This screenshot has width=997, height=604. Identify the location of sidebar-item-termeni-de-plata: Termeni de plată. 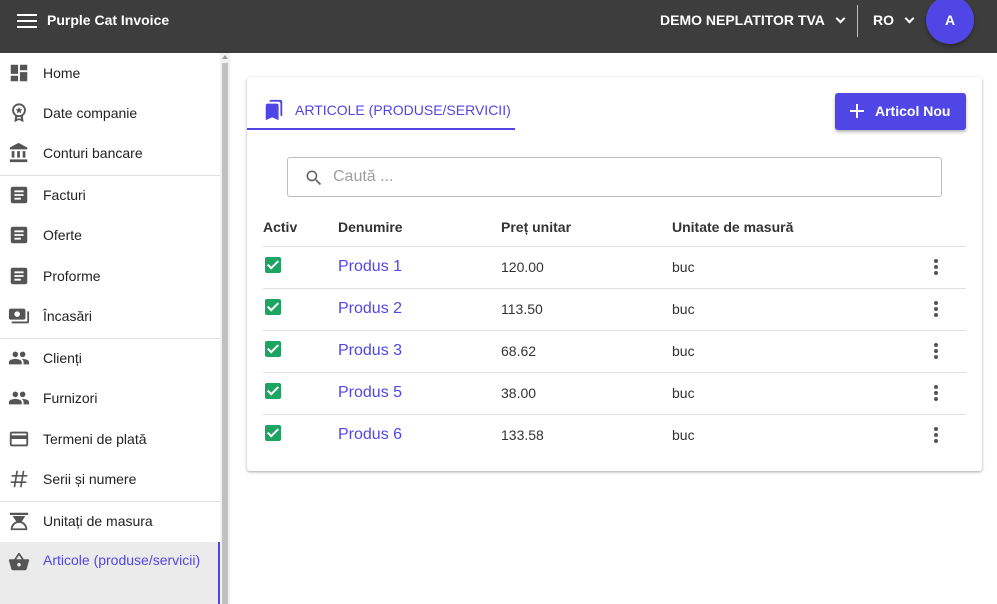
(110, 439).